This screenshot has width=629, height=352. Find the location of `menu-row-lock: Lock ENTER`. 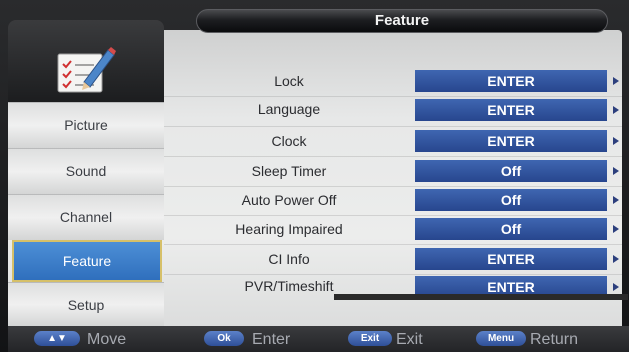

menu-row-lock: Lock ENTER is located at coordinates (393, 81).